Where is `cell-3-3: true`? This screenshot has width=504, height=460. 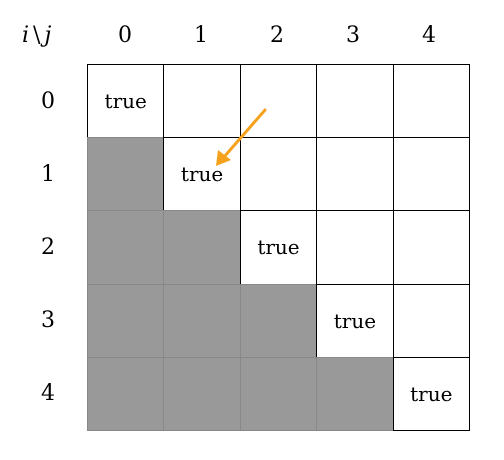 cell-3-3: true is located at coordinates (355, 320).